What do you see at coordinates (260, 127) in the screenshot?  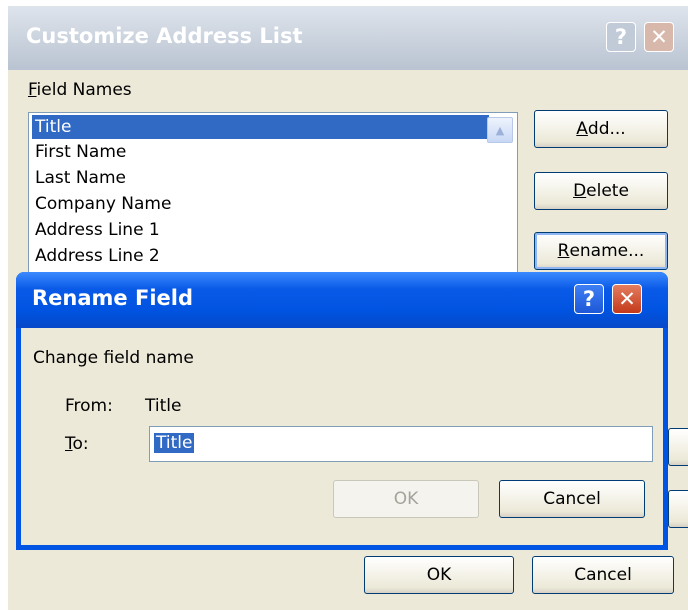 I see `list-item-selected: Title` at bounding box center [260, 127].